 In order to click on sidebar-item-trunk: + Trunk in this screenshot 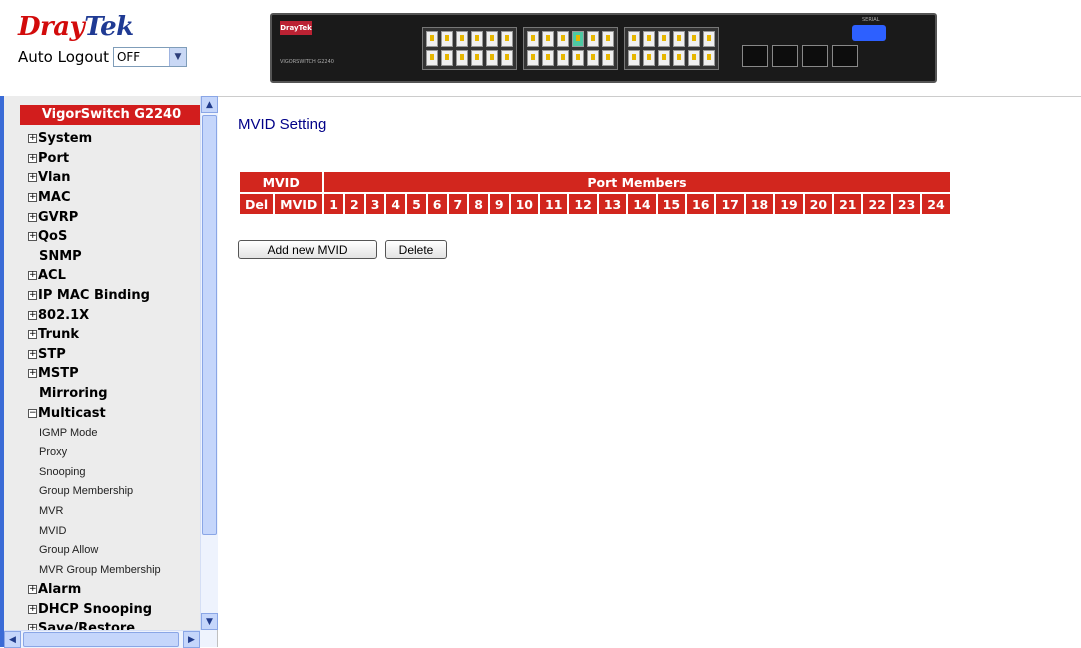, I will do `click(94, 335)`.